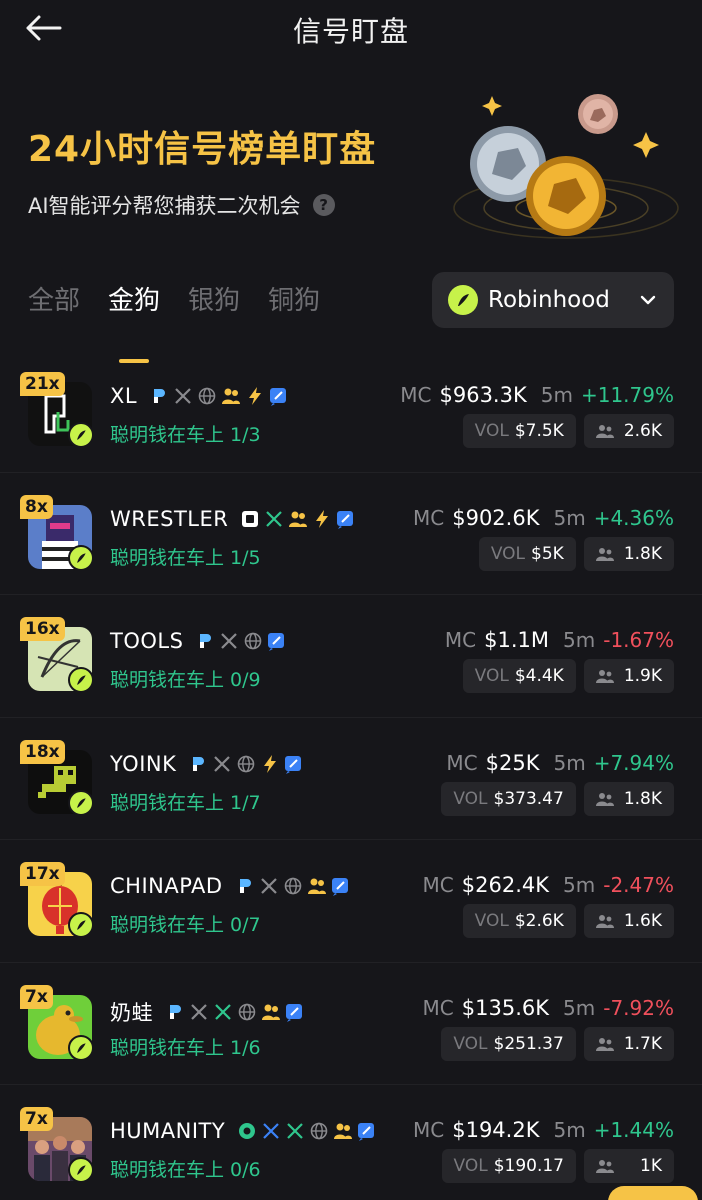 Image resolution: width=702 pixels, height=1200 pixels. Describe the element at coordinates (350, 31) in the screenshot. I see `page-title: 信号盯盘` at that location.